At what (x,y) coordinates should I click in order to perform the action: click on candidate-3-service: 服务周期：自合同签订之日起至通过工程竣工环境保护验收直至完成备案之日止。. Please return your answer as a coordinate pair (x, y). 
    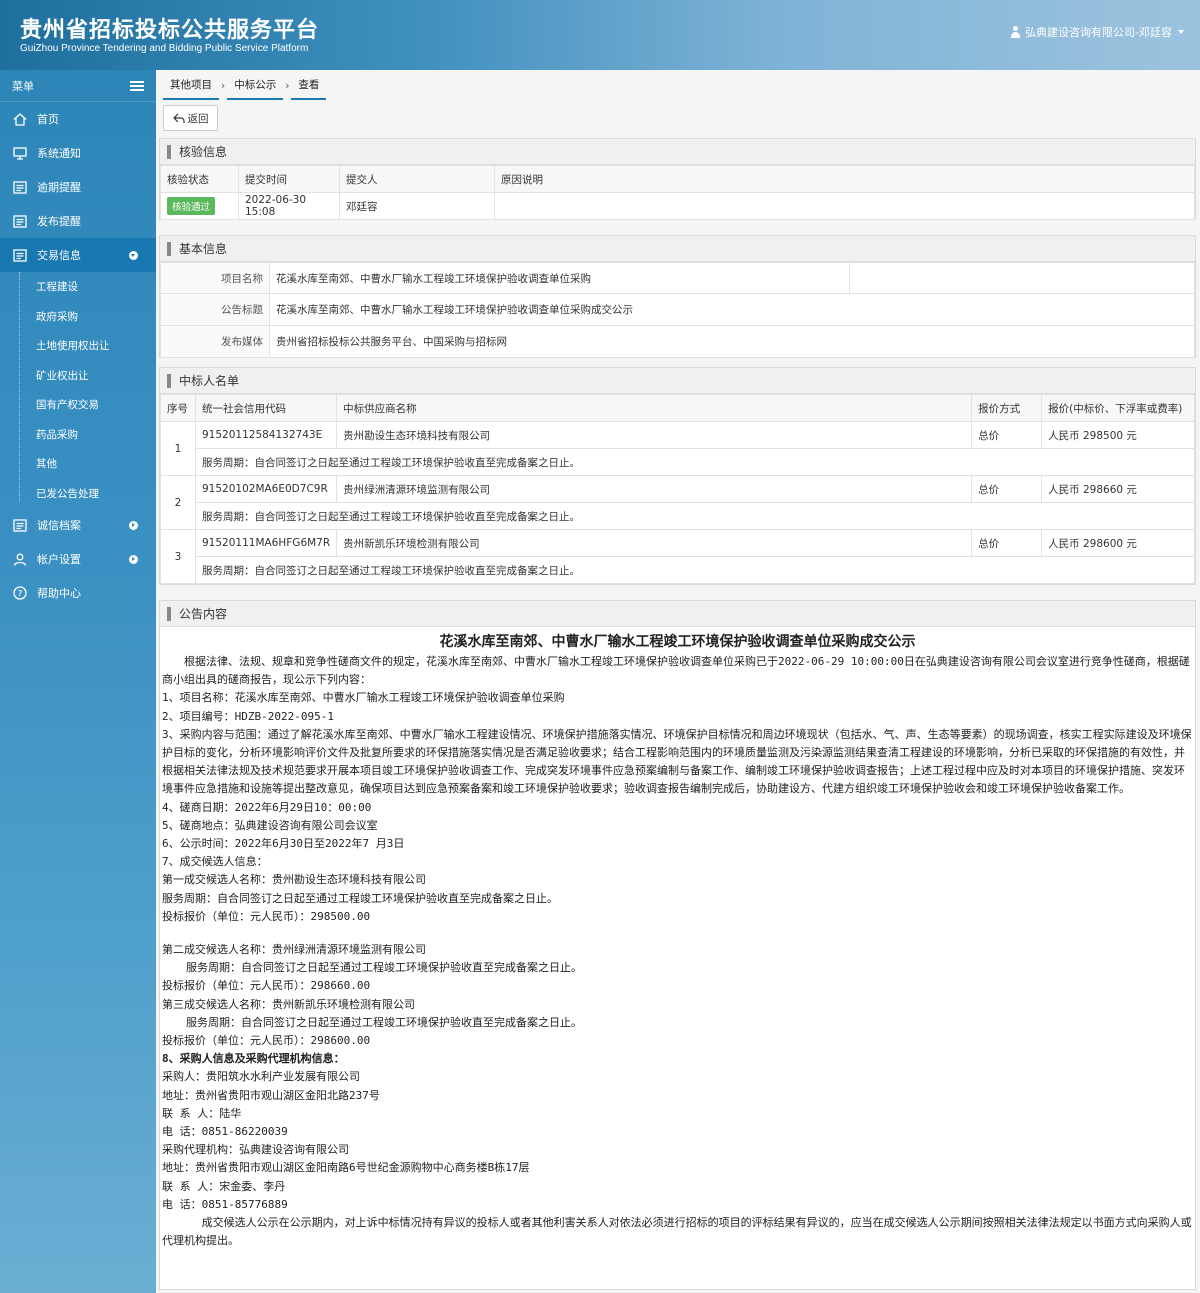
    Looking at the image, I should click on (384, 1022).